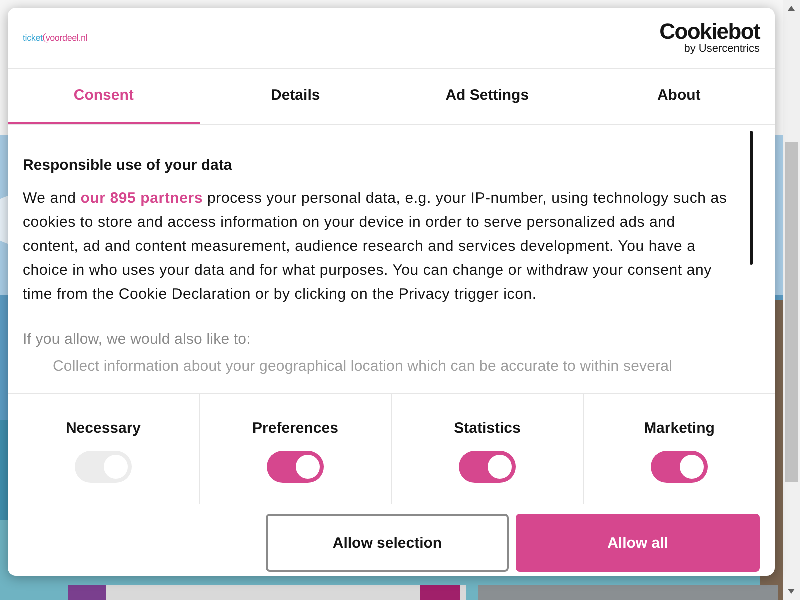 The image size is (800, 600). I want to click on site-logo: ticket voordeel.nl, so click(55, 38).